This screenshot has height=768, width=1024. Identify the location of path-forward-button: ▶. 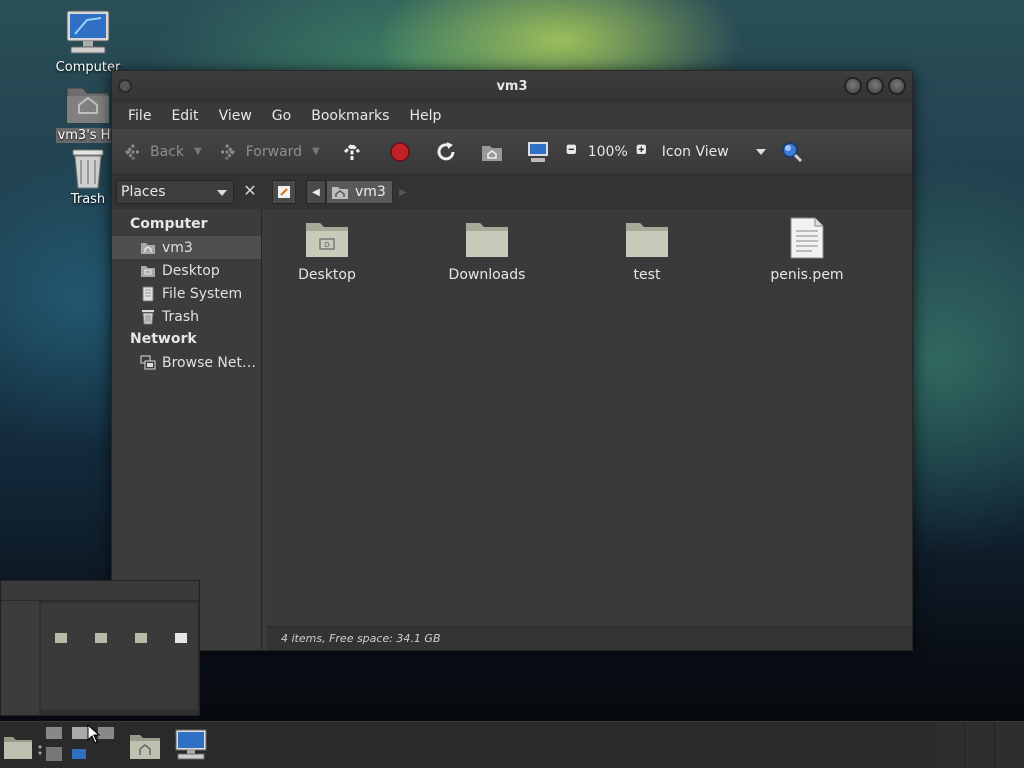
(403, 192).